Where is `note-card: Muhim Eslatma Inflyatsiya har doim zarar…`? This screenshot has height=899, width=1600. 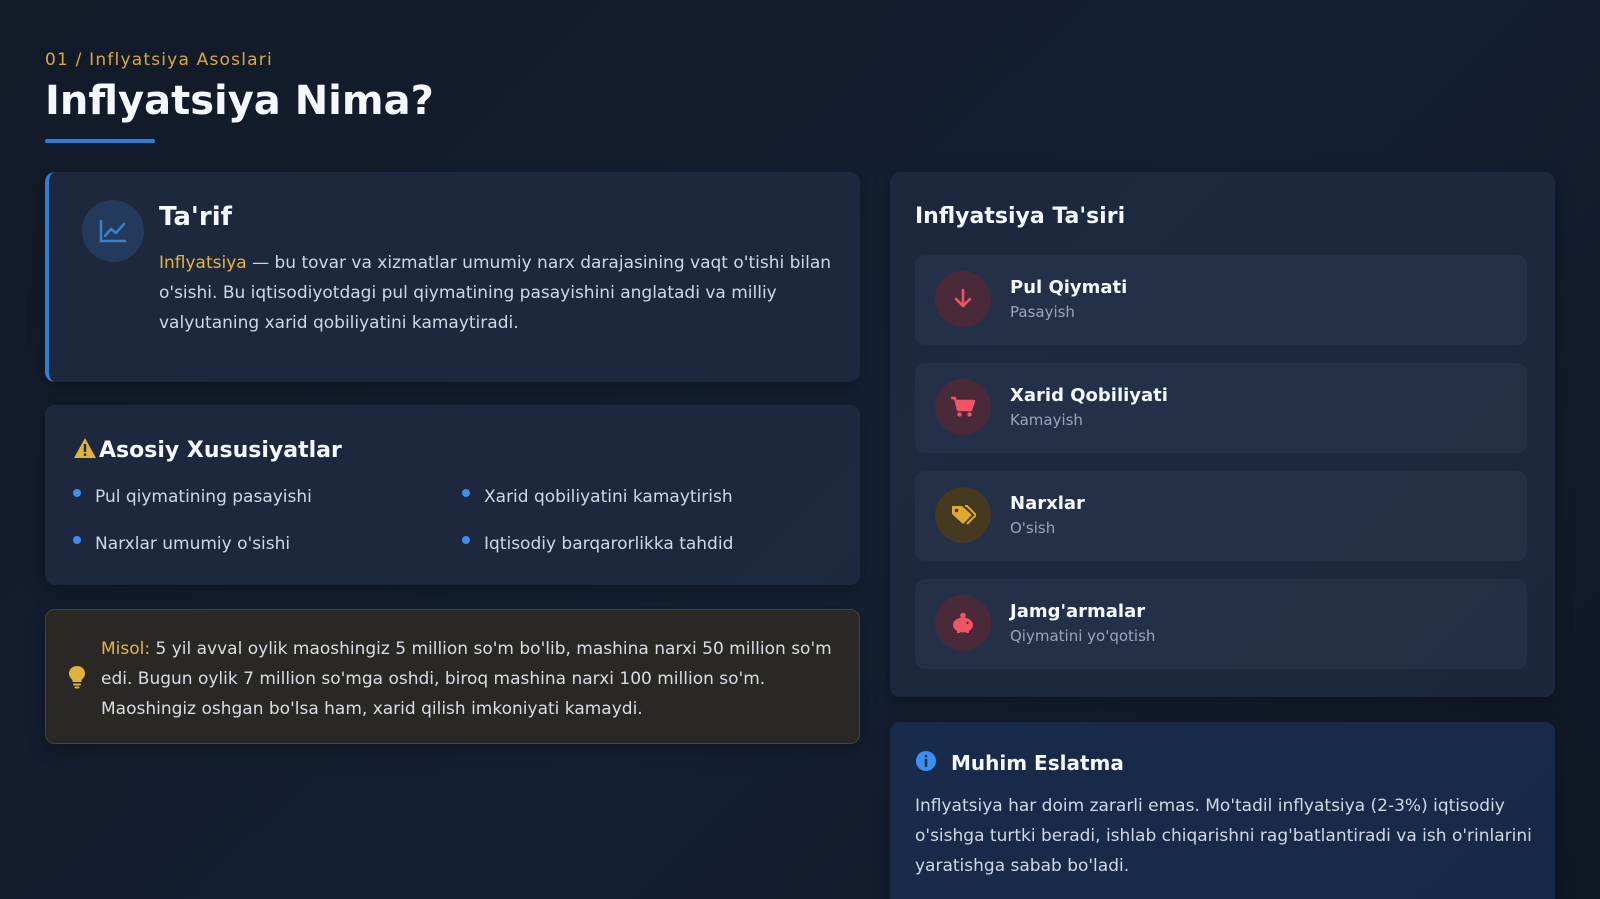 note-card: Muhim Eslatma Inflyatsiya har doim zarar… is located at coordinates (1222, 810).